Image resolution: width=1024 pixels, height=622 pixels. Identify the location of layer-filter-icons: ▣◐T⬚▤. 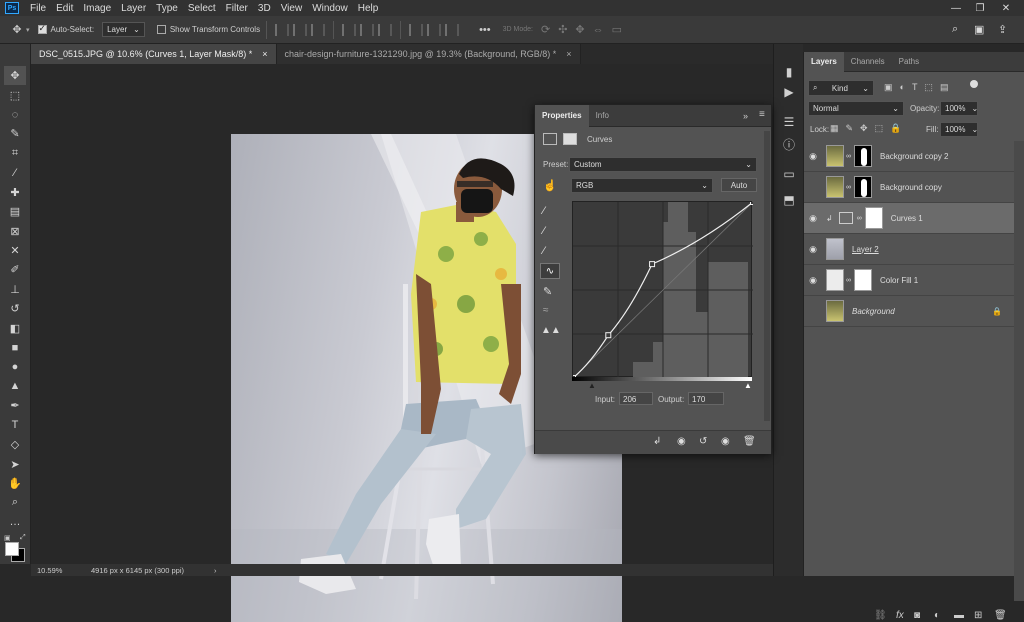
(919, 87).